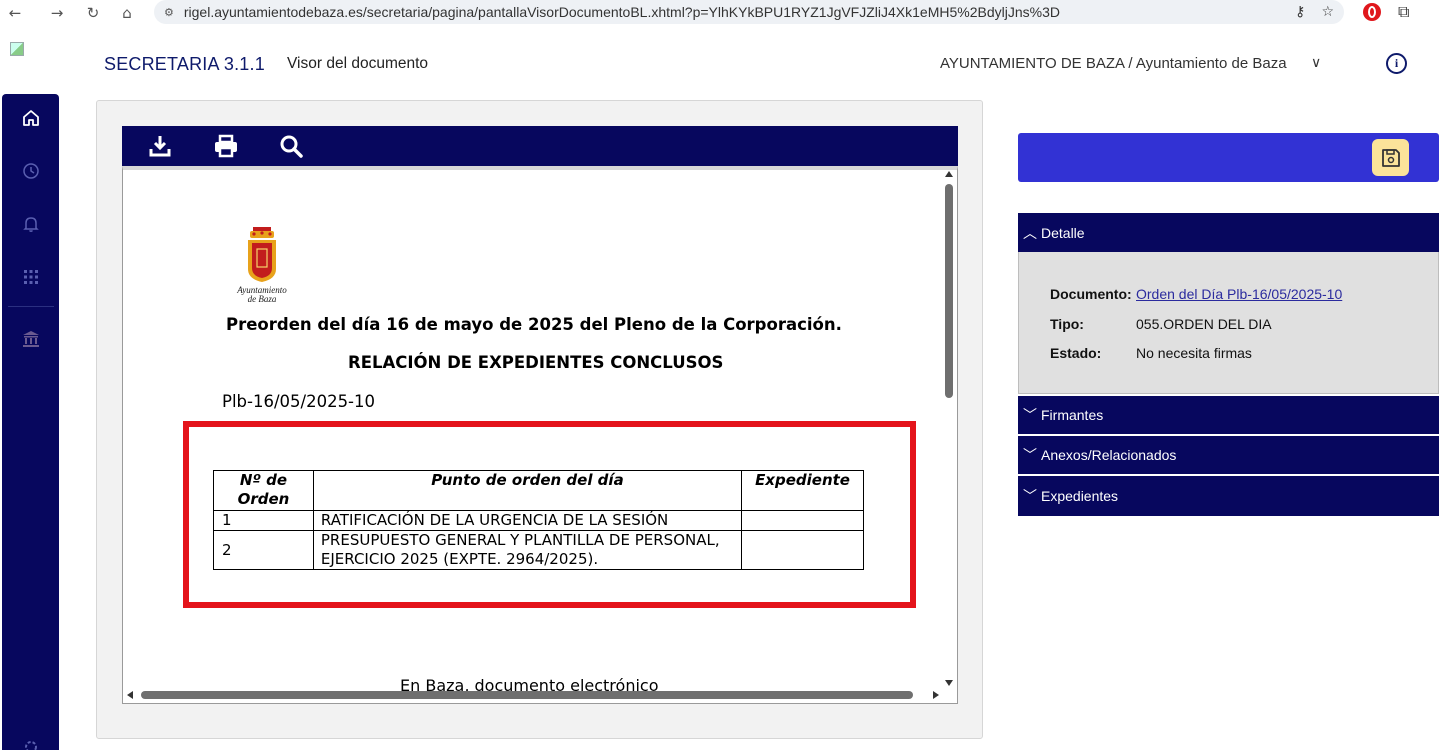  Describe the element at coordinates (1080, 496) in the screenshot. I see `section-expedientes-label: Expedientes` at that location.